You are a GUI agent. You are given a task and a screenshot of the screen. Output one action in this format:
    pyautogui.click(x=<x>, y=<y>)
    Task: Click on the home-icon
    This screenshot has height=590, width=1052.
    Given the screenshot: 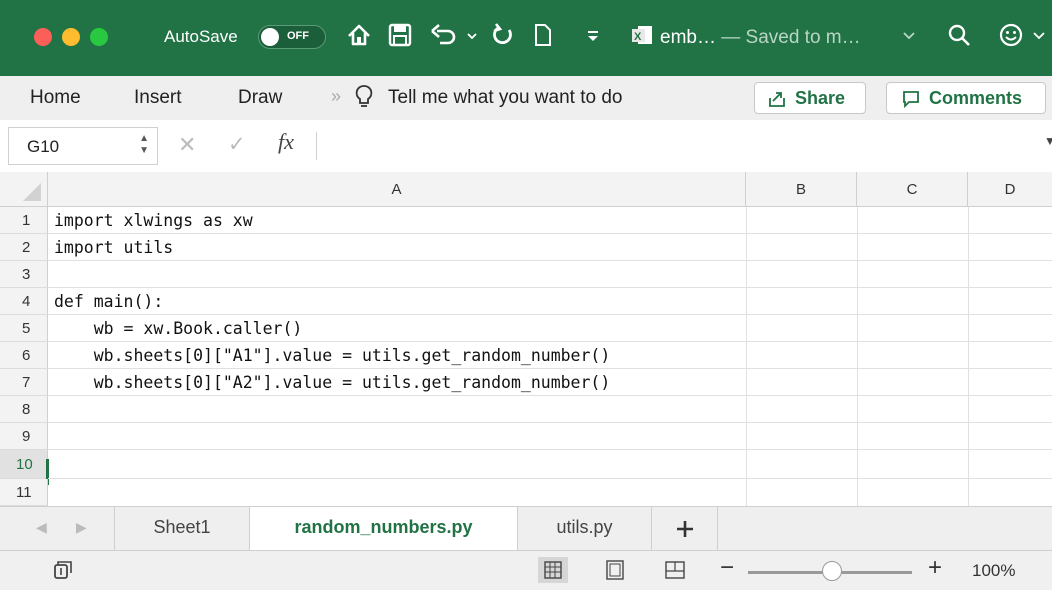 What is the action you would take?
    pyautogui.click(x=359, y=38)
    